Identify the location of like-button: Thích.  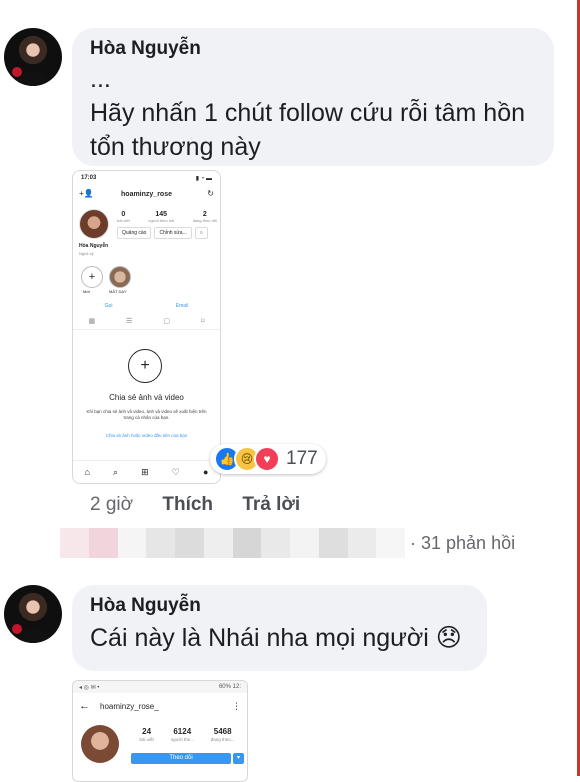
(187, 504).